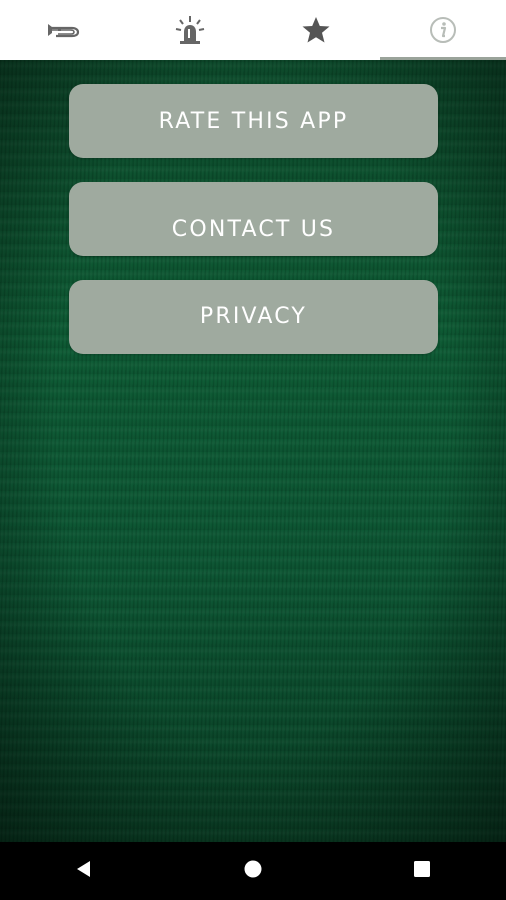 Image resolution: width=506 pixels, height=900 pixels. I want to click on nav-back-button, so click(84, 871).